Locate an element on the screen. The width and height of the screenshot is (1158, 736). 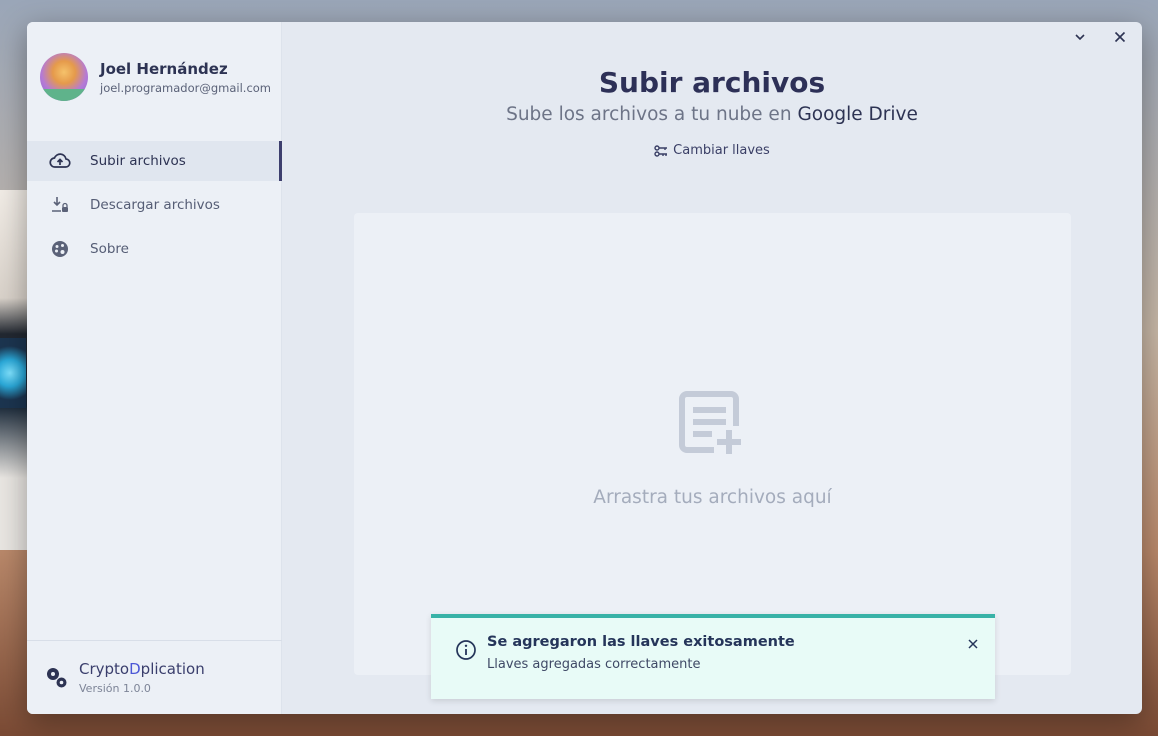
close-icon is located at coordinates (973, 644).